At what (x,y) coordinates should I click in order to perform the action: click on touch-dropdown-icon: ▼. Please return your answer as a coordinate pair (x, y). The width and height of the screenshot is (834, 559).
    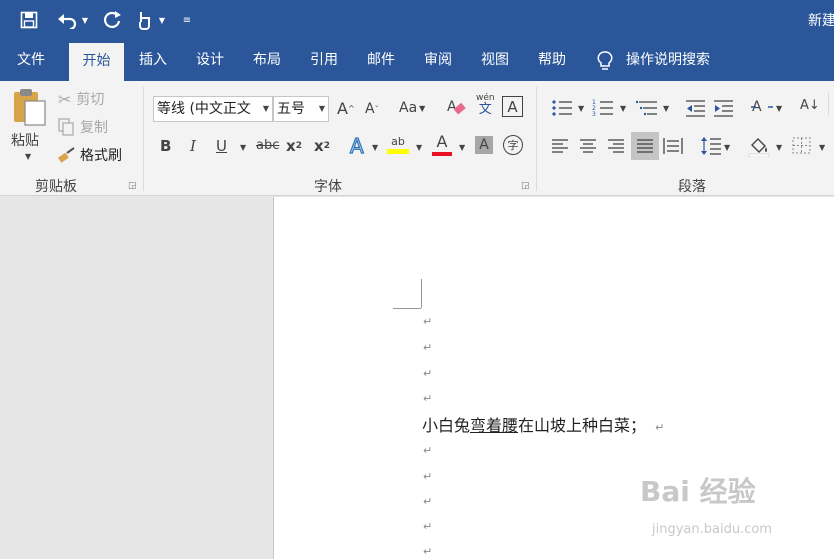
    Looking at the image, I should click on (162, 20).